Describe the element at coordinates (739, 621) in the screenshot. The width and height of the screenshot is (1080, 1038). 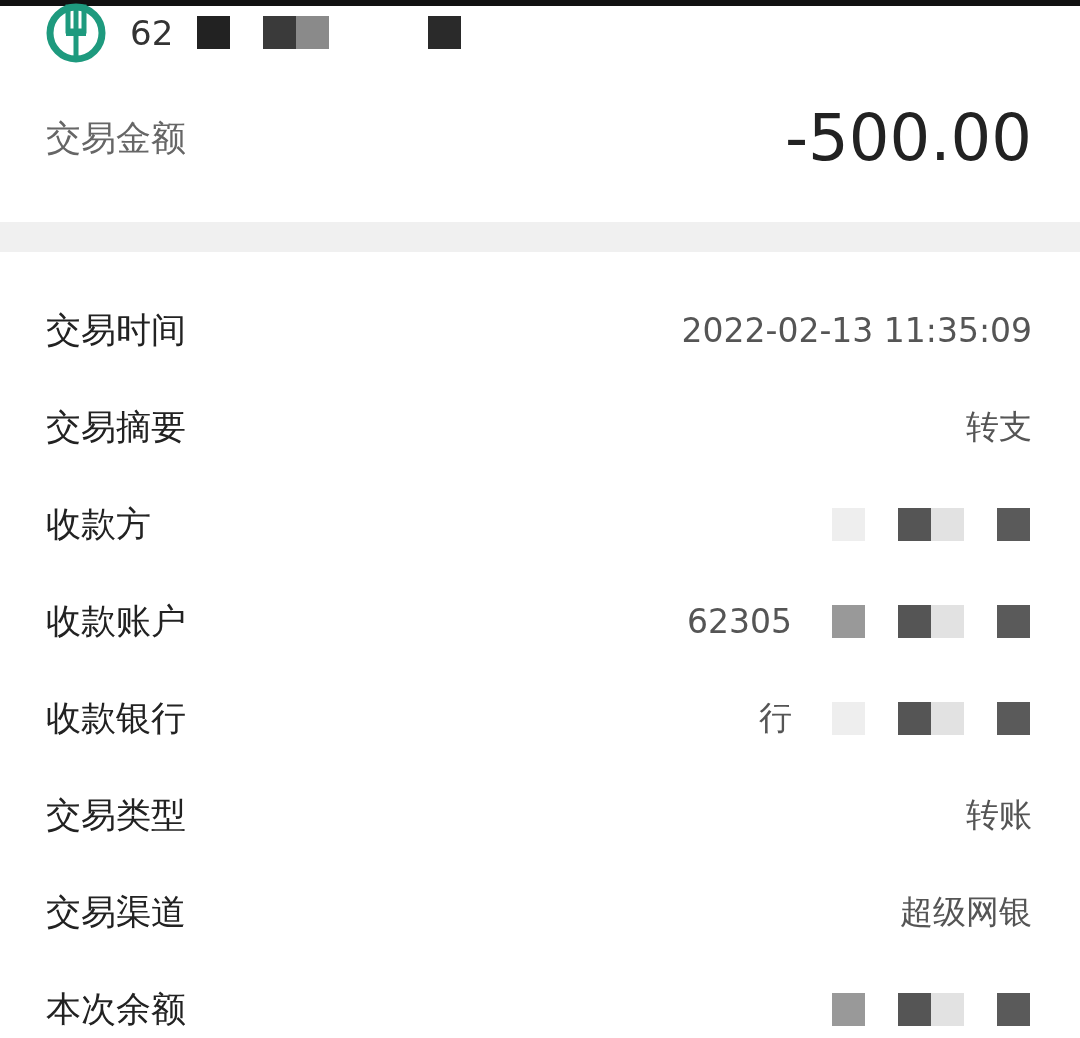
I see `field-value: 62305` at that location.